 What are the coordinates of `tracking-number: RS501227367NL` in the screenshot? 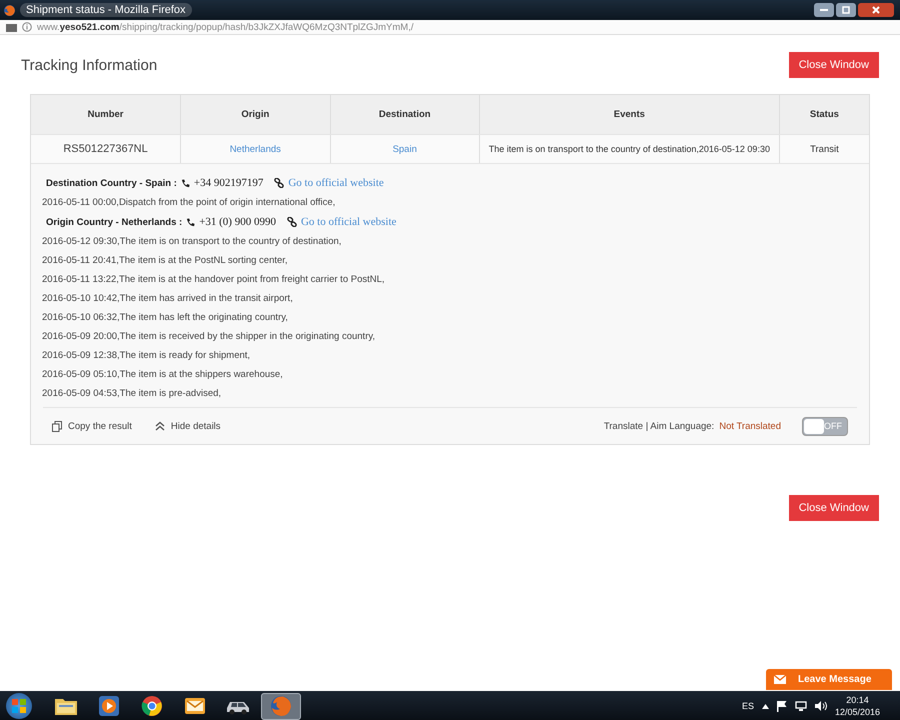 It's located at (106, 149).